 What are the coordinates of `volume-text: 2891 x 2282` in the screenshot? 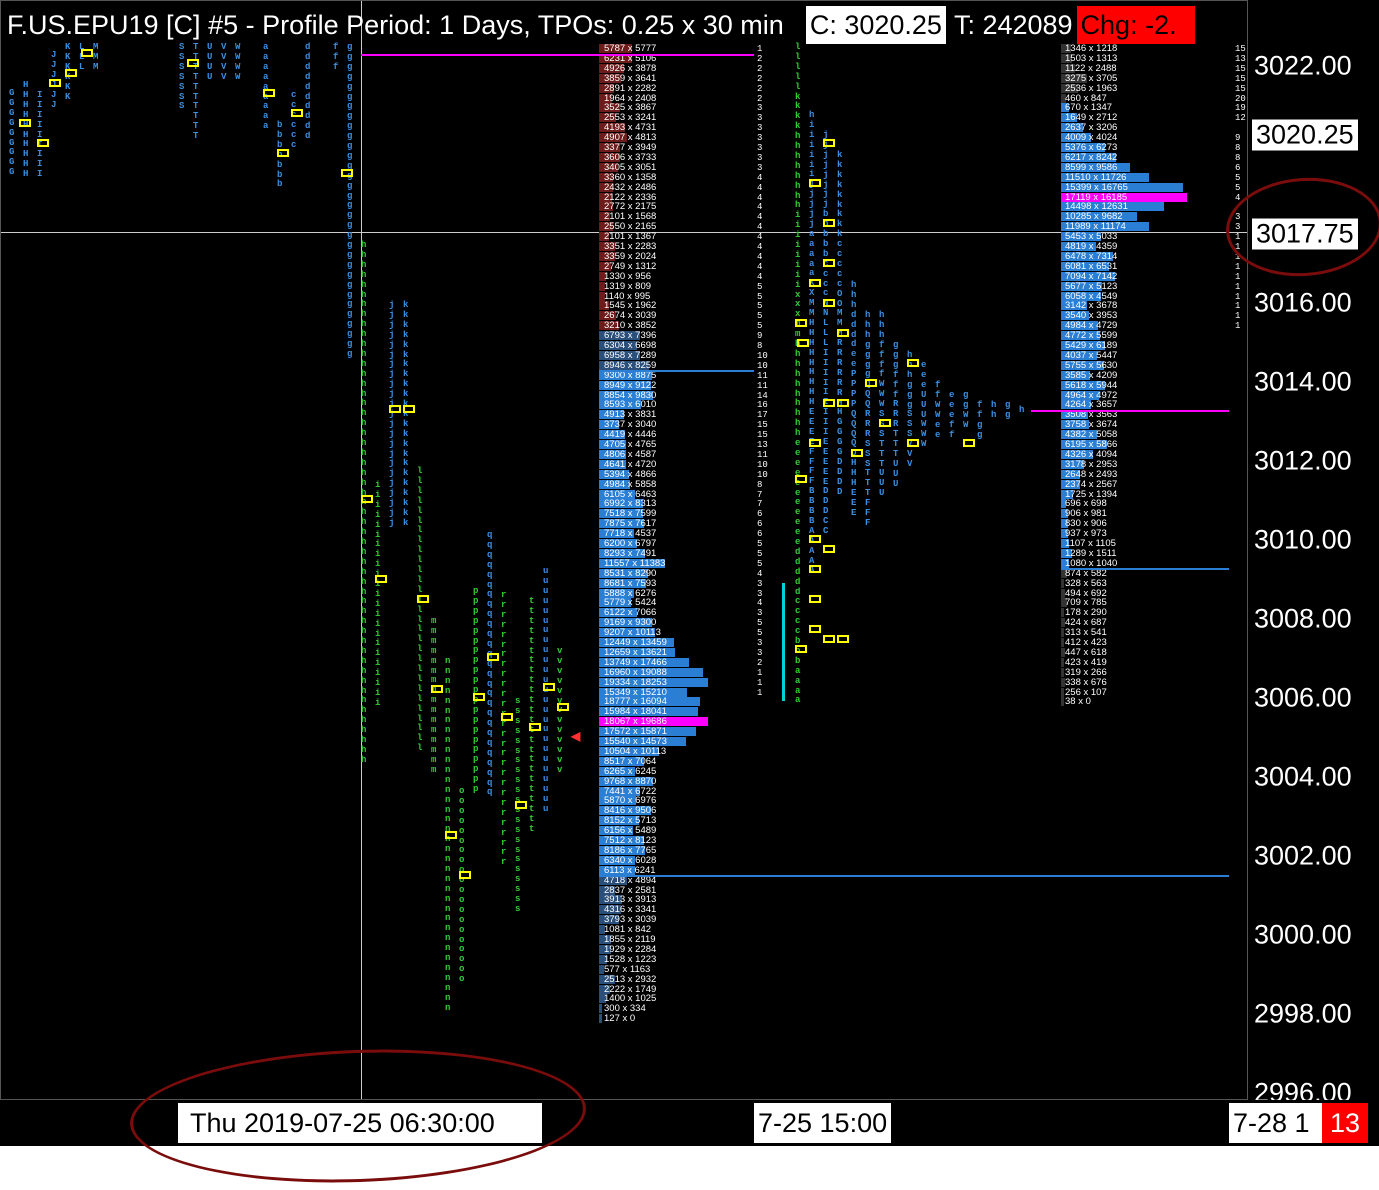 It's located at (630, 88).